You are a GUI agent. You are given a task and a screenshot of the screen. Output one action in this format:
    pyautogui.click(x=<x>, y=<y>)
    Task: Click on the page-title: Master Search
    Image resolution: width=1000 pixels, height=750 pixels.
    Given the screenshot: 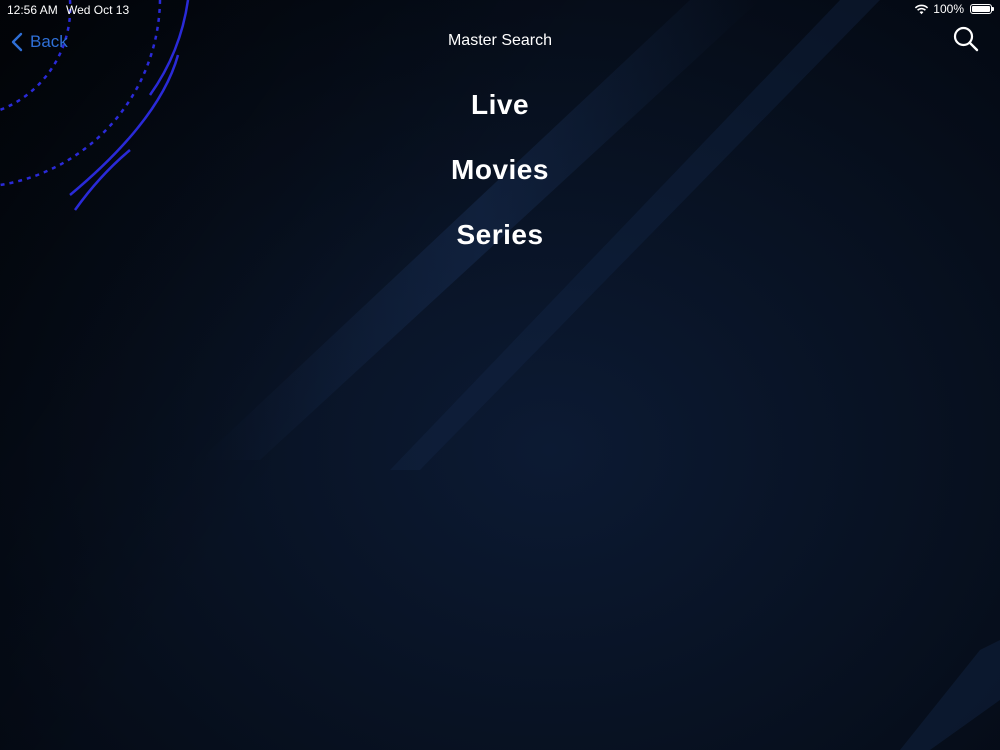 What is the action you would take?
    pyautogui.click(x=500, y=40)
    